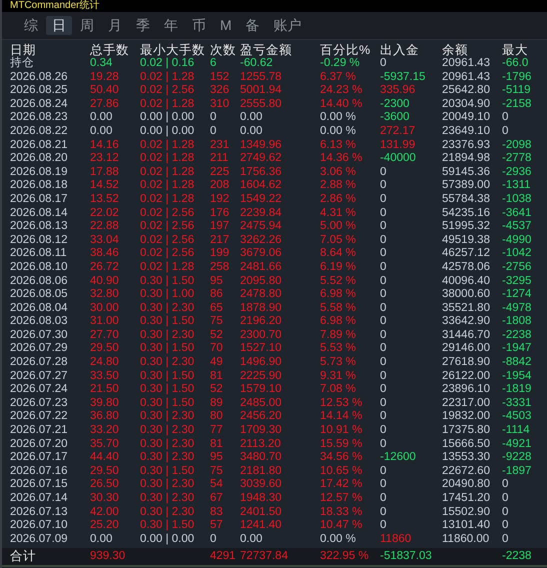 The width and height of the screenshot is (547, 568). I want to click on tab: 备, so click(253, 25).